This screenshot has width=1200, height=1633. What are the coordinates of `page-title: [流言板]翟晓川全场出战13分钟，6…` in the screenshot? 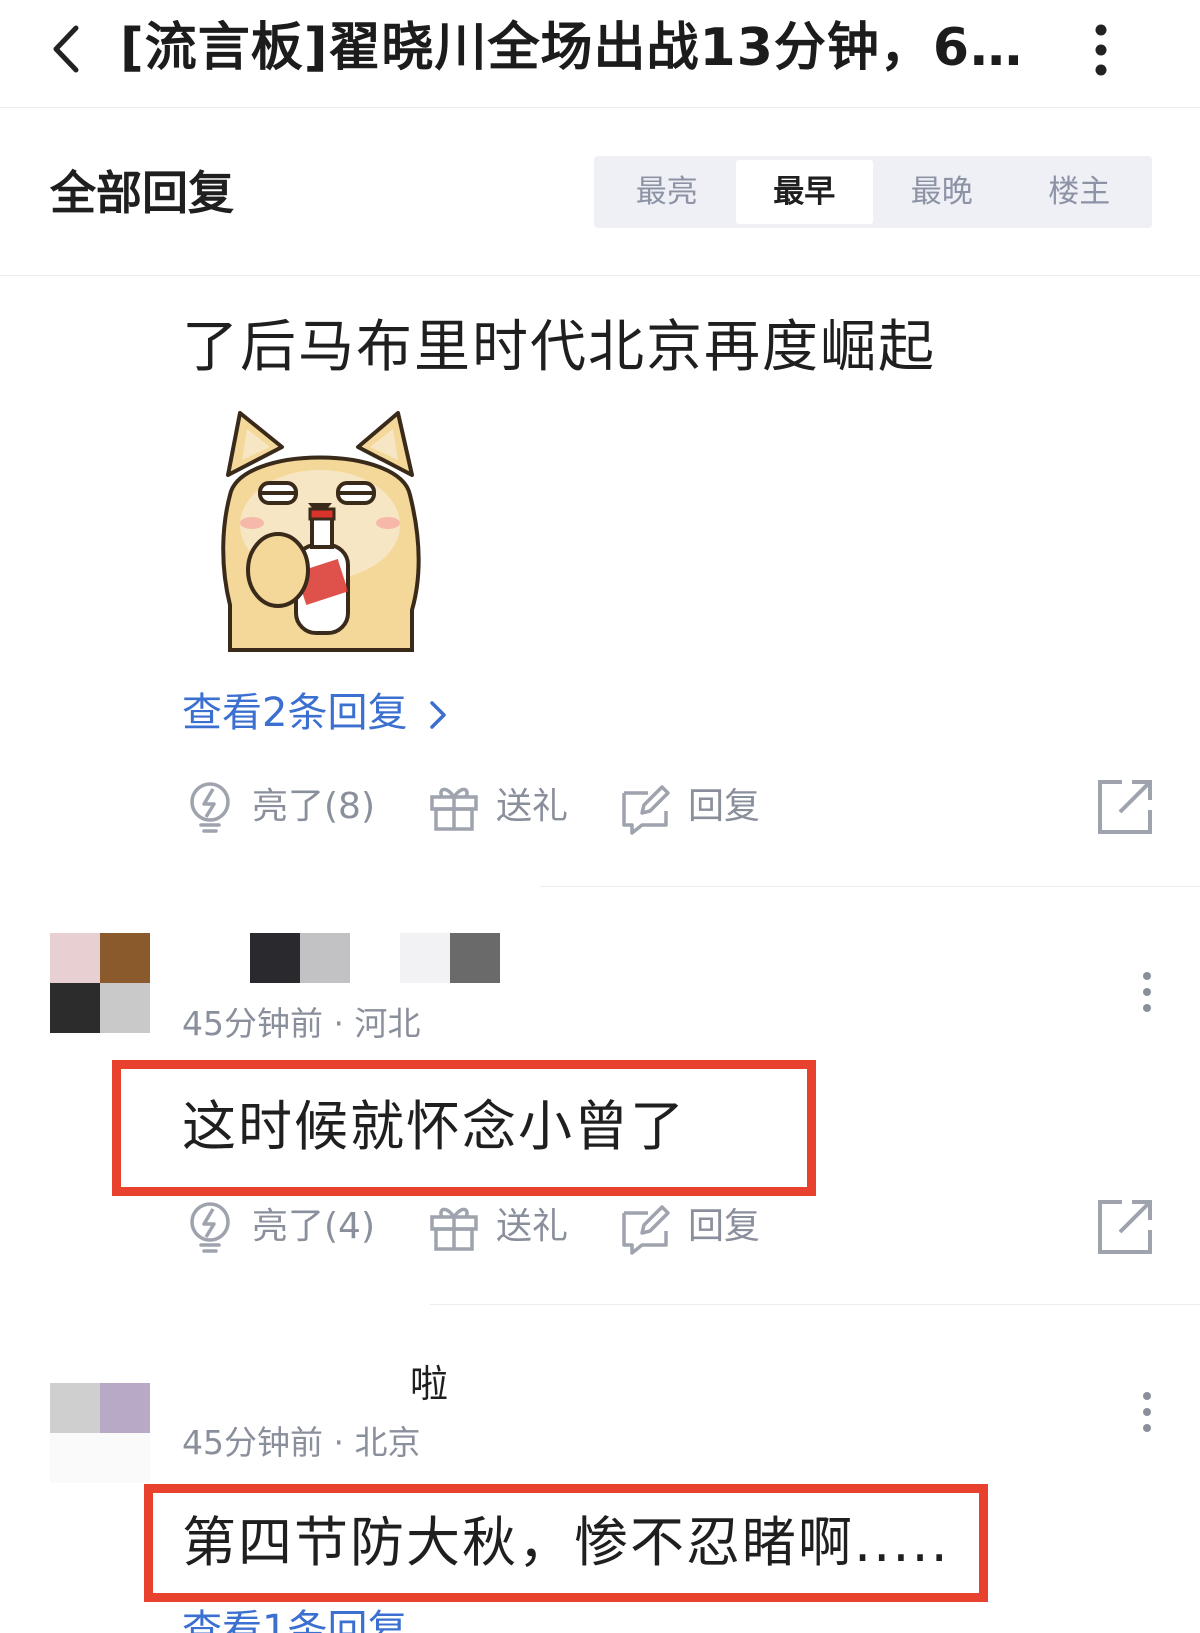 It's located at (572, 48).